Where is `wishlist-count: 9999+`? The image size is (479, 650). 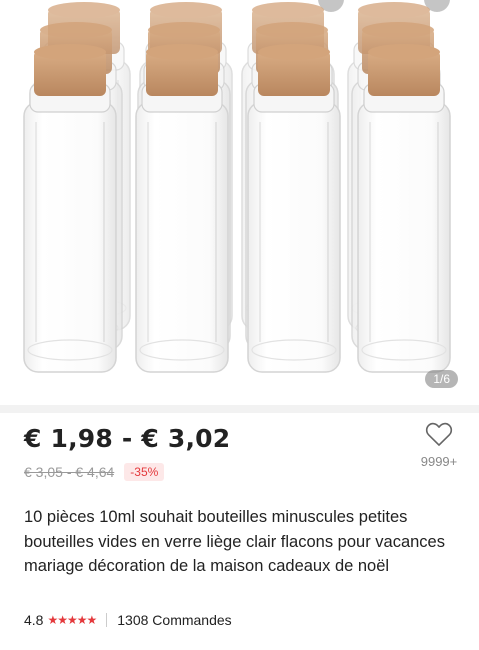
wishlist-count: 9999+ is located at coordinates (439, 461).